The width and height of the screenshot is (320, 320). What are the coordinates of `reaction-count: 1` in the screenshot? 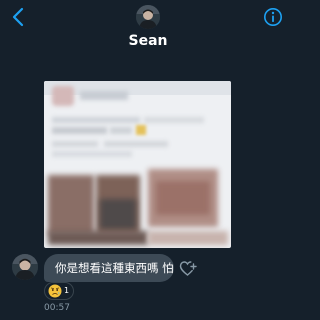 It's located at (67, 290).